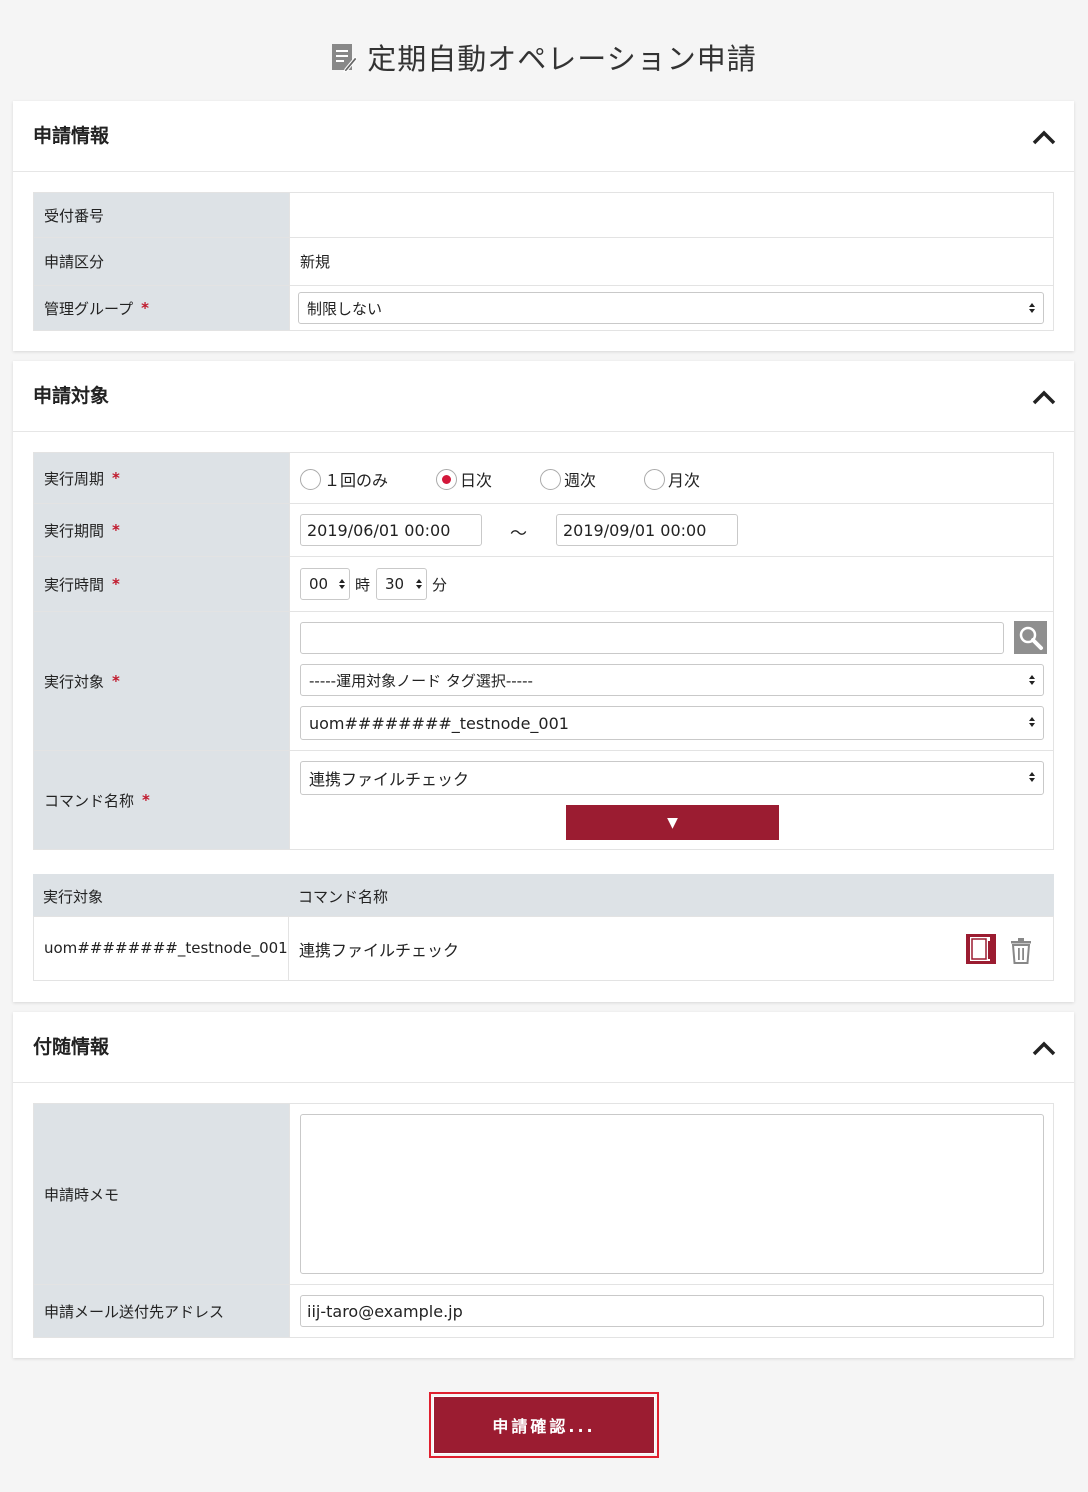 This screenshot has height=1492, width=1088. What do you see at coordinates (166, 948) in the screenshot?
I see `row-target: uom########_testnode_001` at bounding box center [166, 948].